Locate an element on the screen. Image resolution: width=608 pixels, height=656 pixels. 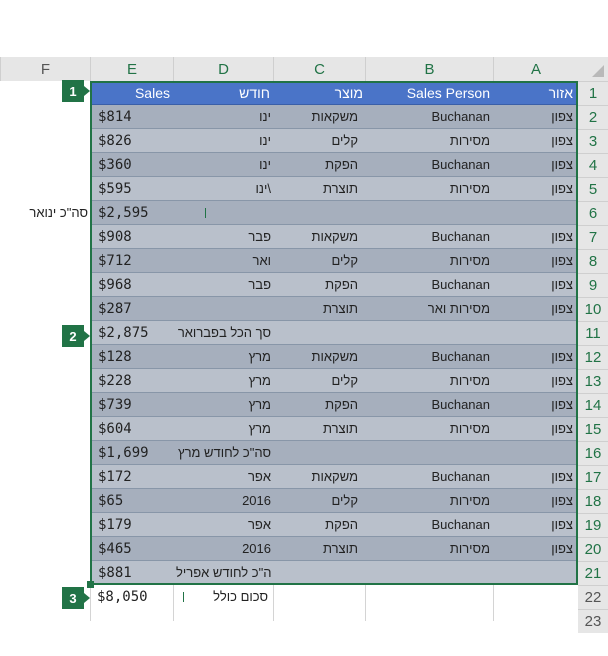
grand-total-label: סכום כולל is located at coordinates (224, 597).